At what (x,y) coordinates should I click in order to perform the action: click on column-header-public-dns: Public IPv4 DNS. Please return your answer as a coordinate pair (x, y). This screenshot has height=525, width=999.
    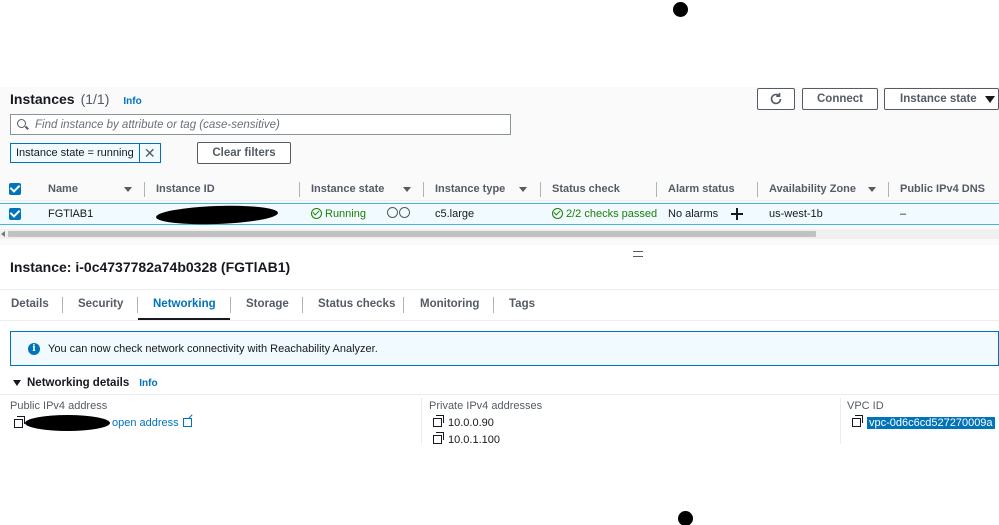
    Looking at the image, I should click on (942, 189).